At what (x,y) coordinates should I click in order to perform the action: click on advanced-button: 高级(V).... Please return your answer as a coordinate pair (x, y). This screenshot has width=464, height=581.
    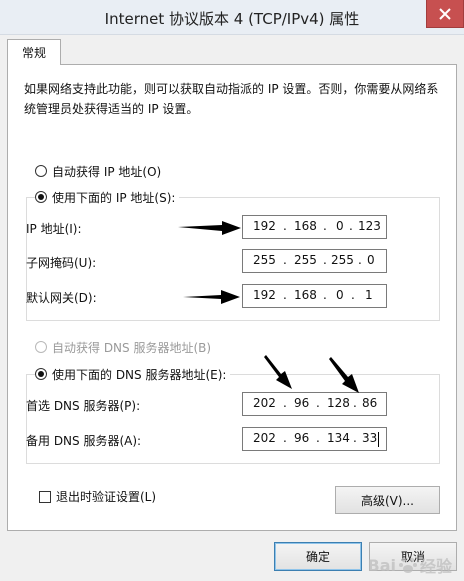
    Looking at the image, I should click on (387, 500).